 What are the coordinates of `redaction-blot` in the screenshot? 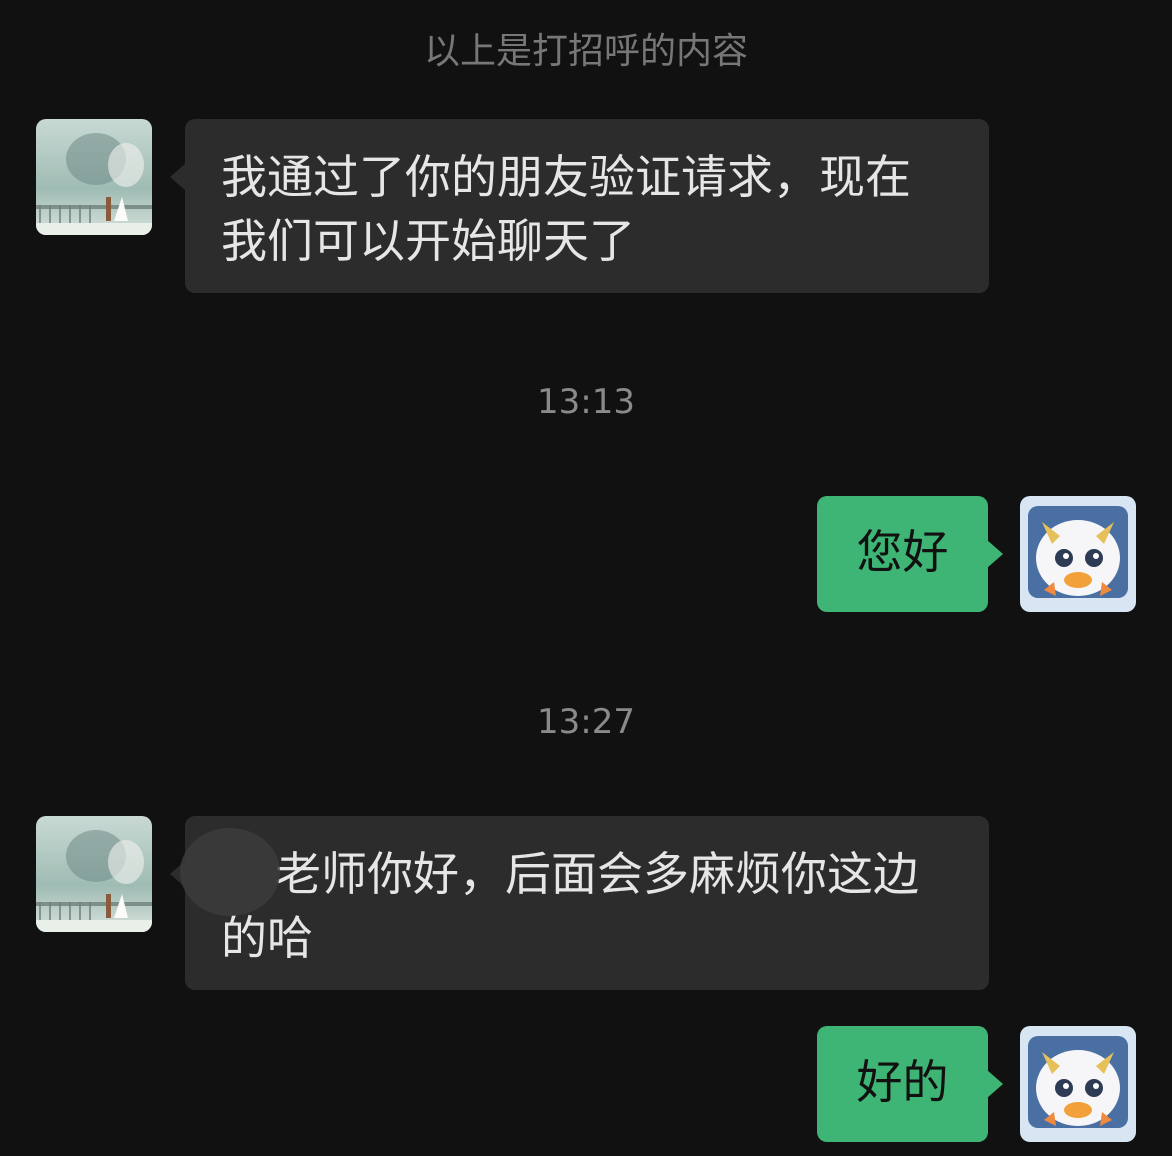 It's located at (230, 872).